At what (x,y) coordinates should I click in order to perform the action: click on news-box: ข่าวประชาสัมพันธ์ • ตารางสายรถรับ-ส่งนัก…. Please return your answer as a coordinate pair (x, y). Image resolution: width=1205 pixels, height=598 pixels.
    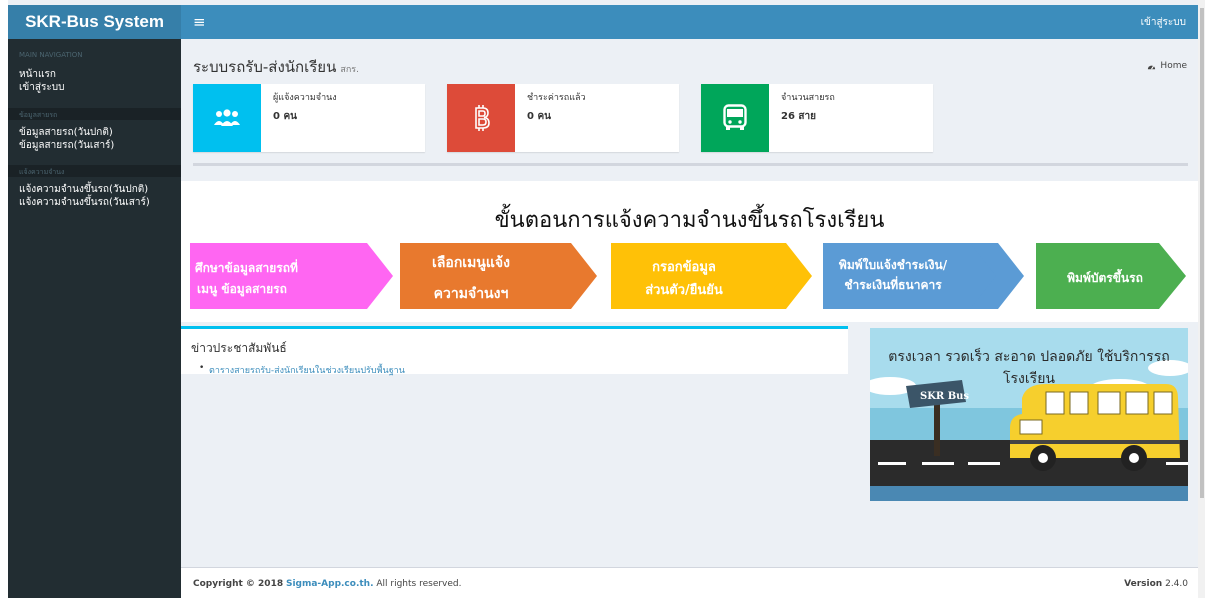
    Looking at the image, I should click on (514, 351).